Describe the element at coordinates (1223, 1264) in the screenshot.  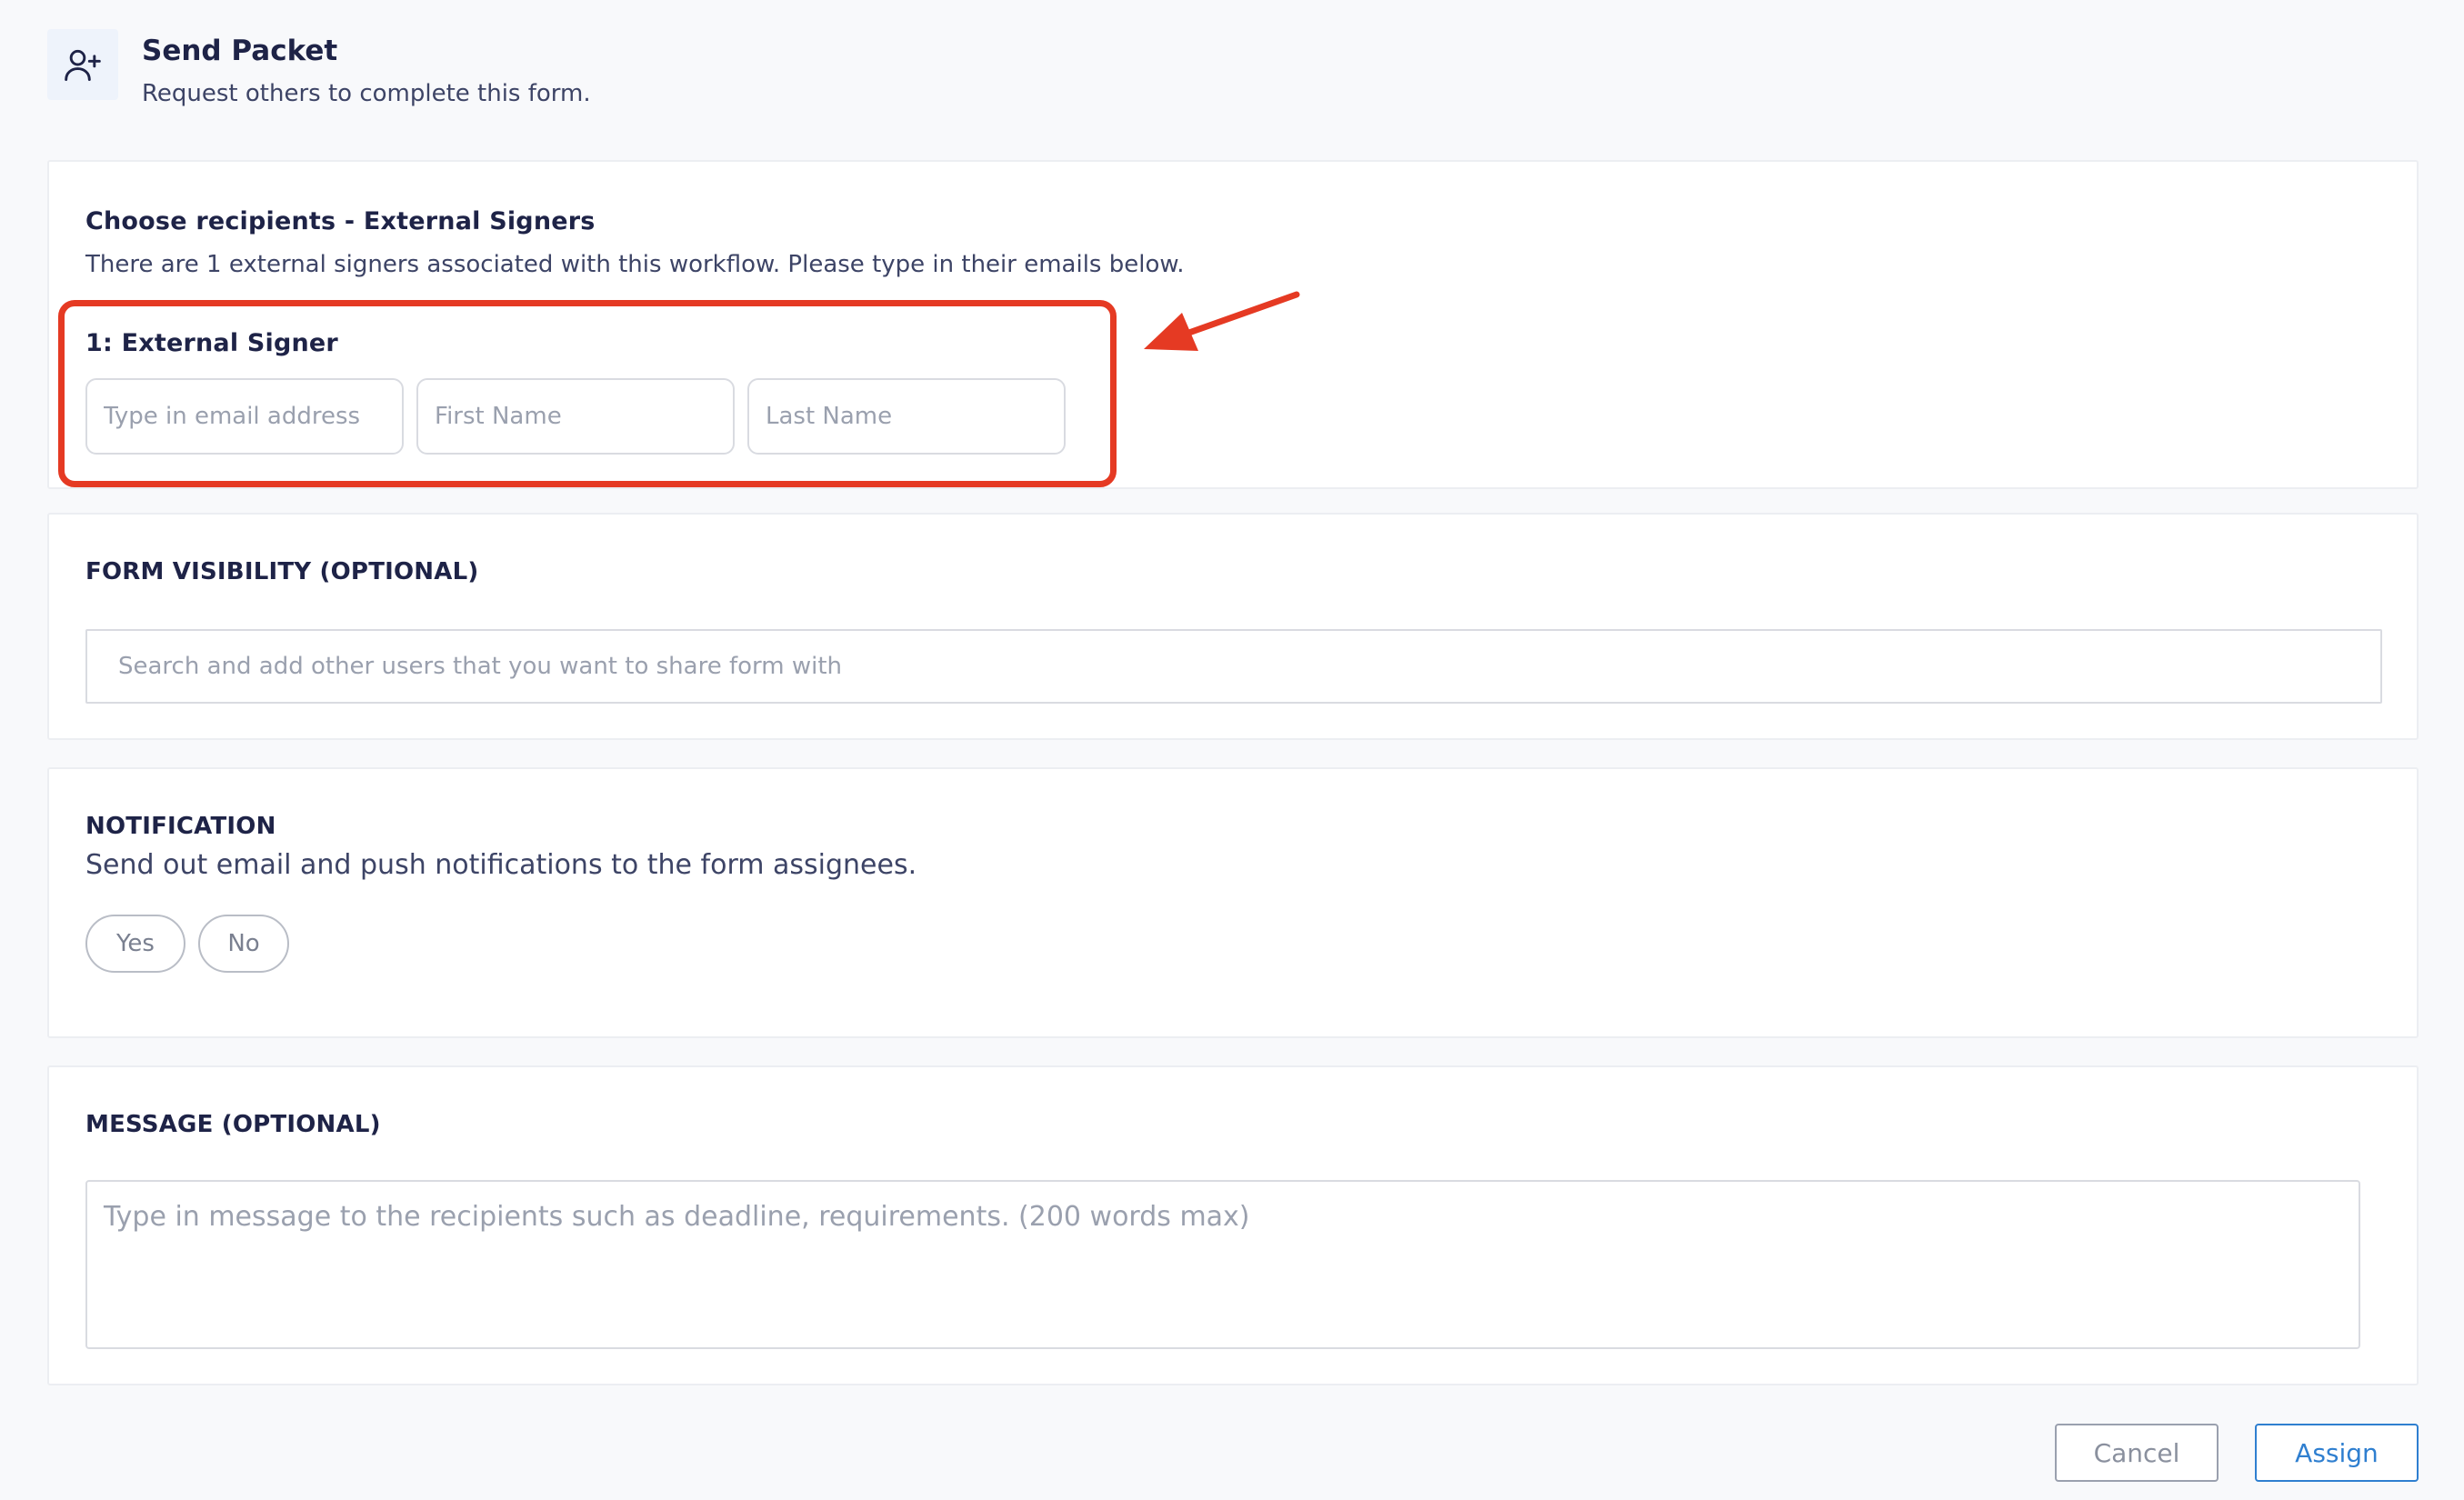
I see `message-textarea` at that location.